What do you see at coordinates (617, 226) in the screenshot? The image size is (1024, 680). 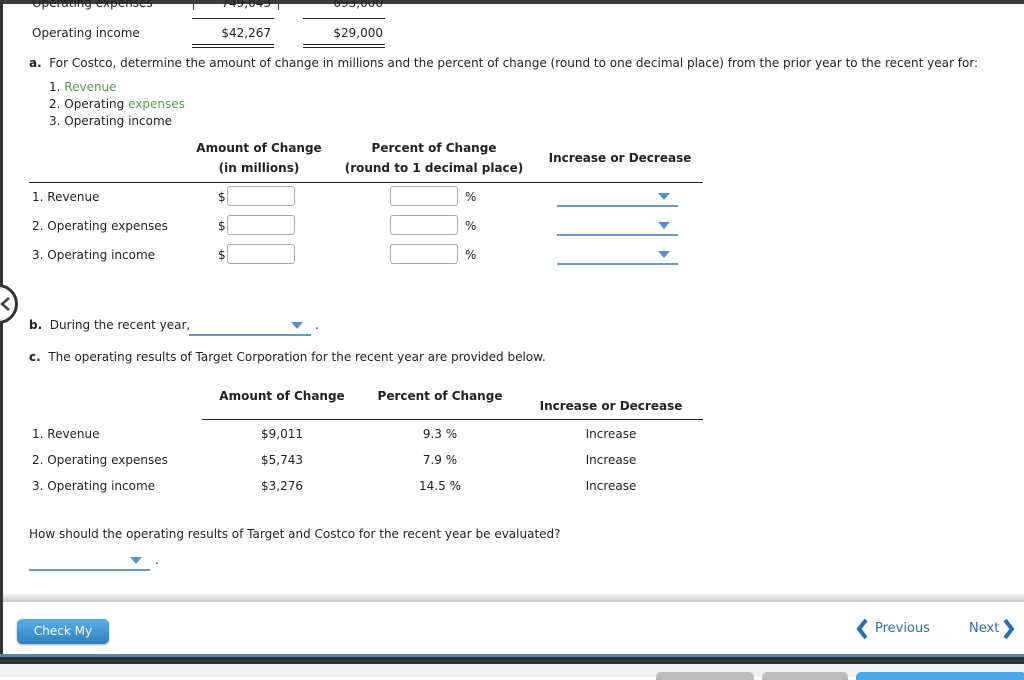 I see `expenses-increase-decrease-dropdown` at bounding box center [617, 226].